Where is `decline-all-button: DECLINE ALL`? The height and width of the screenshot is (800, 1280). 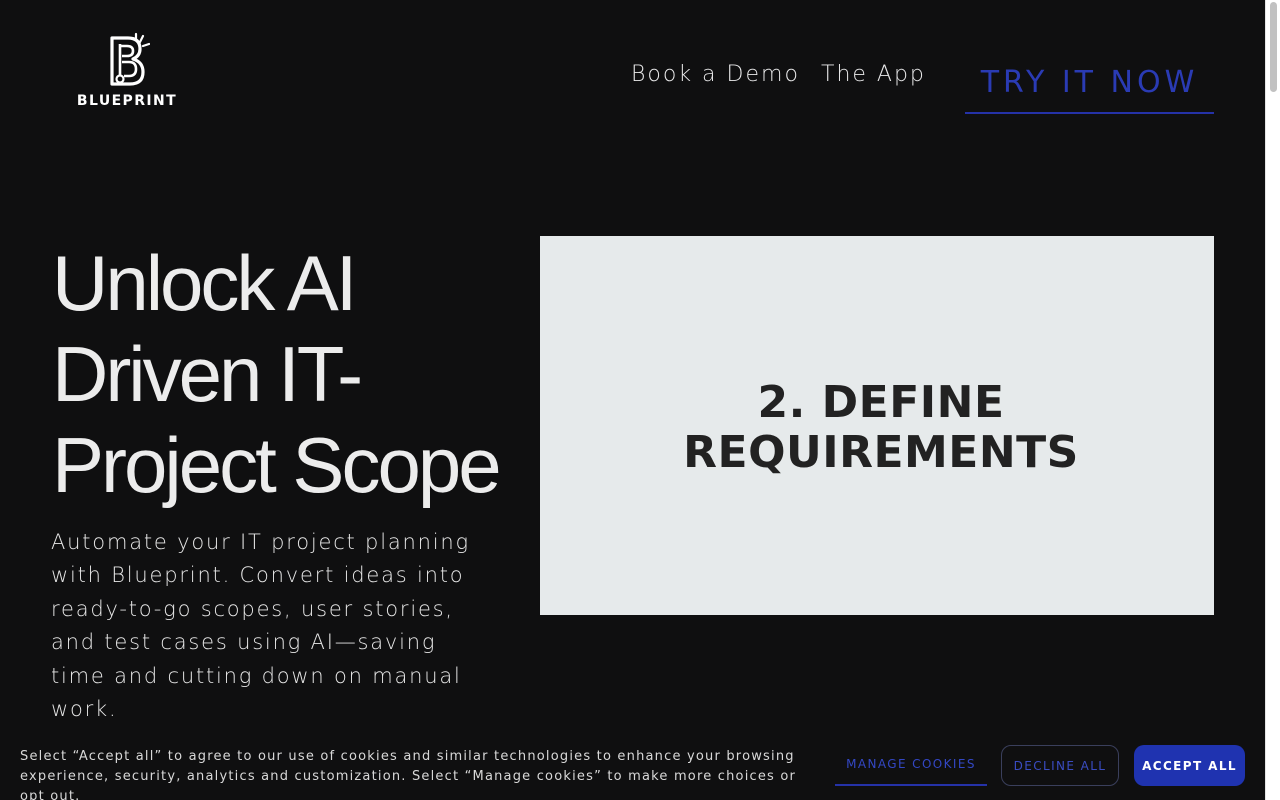 decline-all-button: DECLINE ALL is located at coordinates (1060, 765).